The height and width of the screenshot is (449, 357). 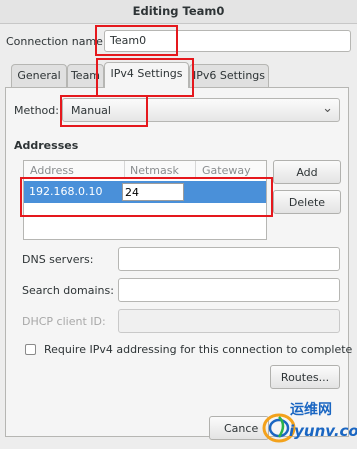 I want to click on addresses-heading: Addresses, so click(x=46, y=145).